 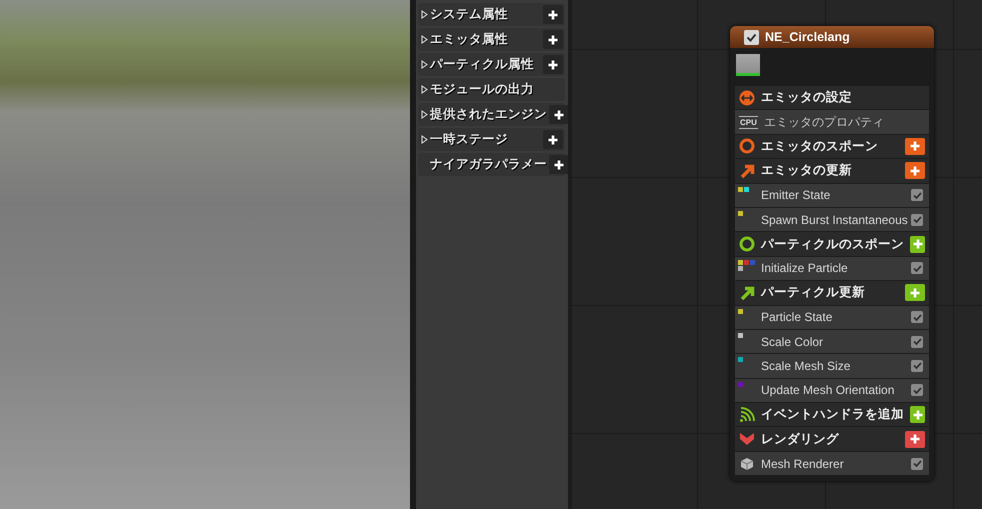 I want to click on category-label: モジュールの出力, so click(x=482, y=89).